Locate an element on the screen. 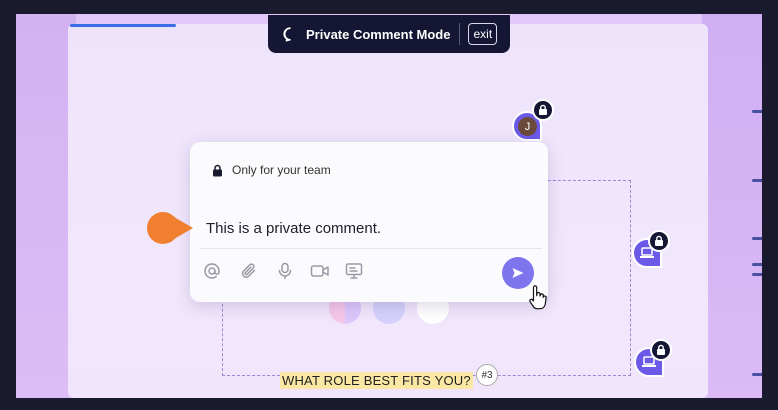 This screenshot has width=778, height=410. mention-icon is located at coordinates (212, 271).